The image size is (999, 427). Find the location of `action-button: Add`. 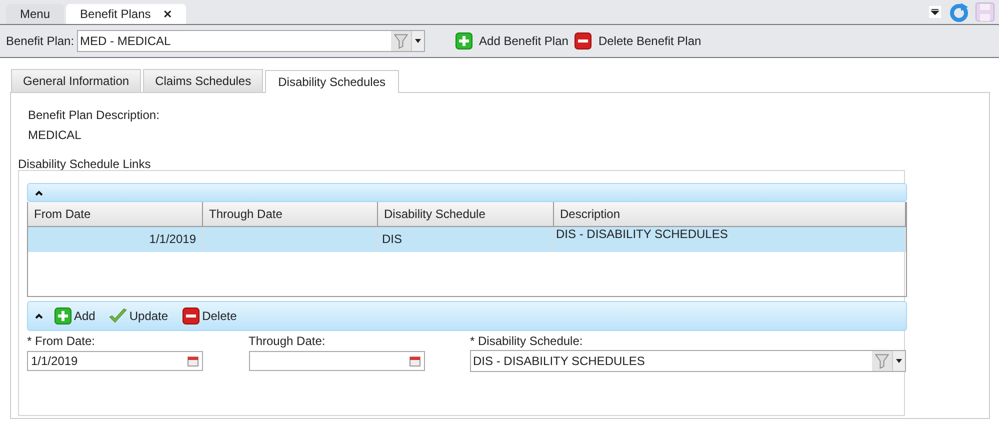

action-button: Add is located at coordinates (75, 316).